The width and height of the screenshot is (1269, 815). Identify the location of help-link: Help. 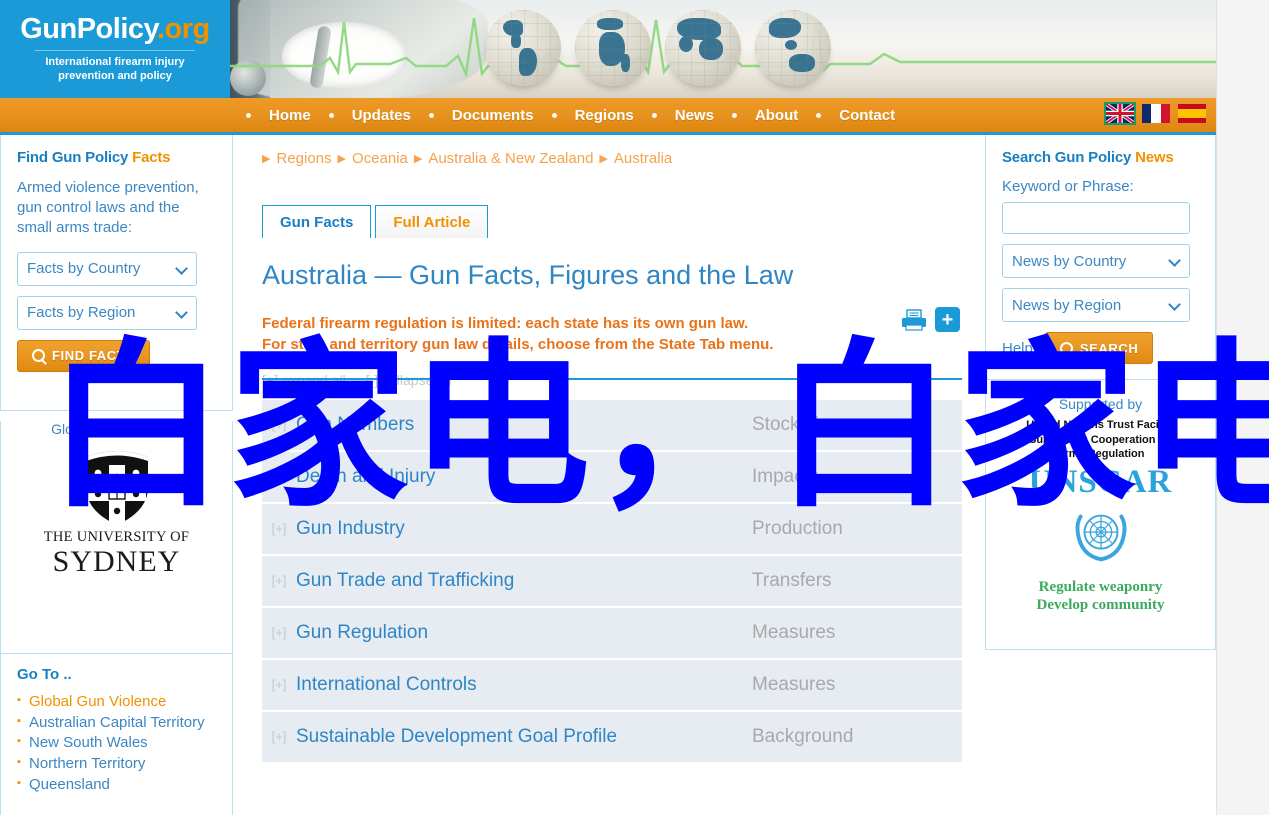
(1017, 348).